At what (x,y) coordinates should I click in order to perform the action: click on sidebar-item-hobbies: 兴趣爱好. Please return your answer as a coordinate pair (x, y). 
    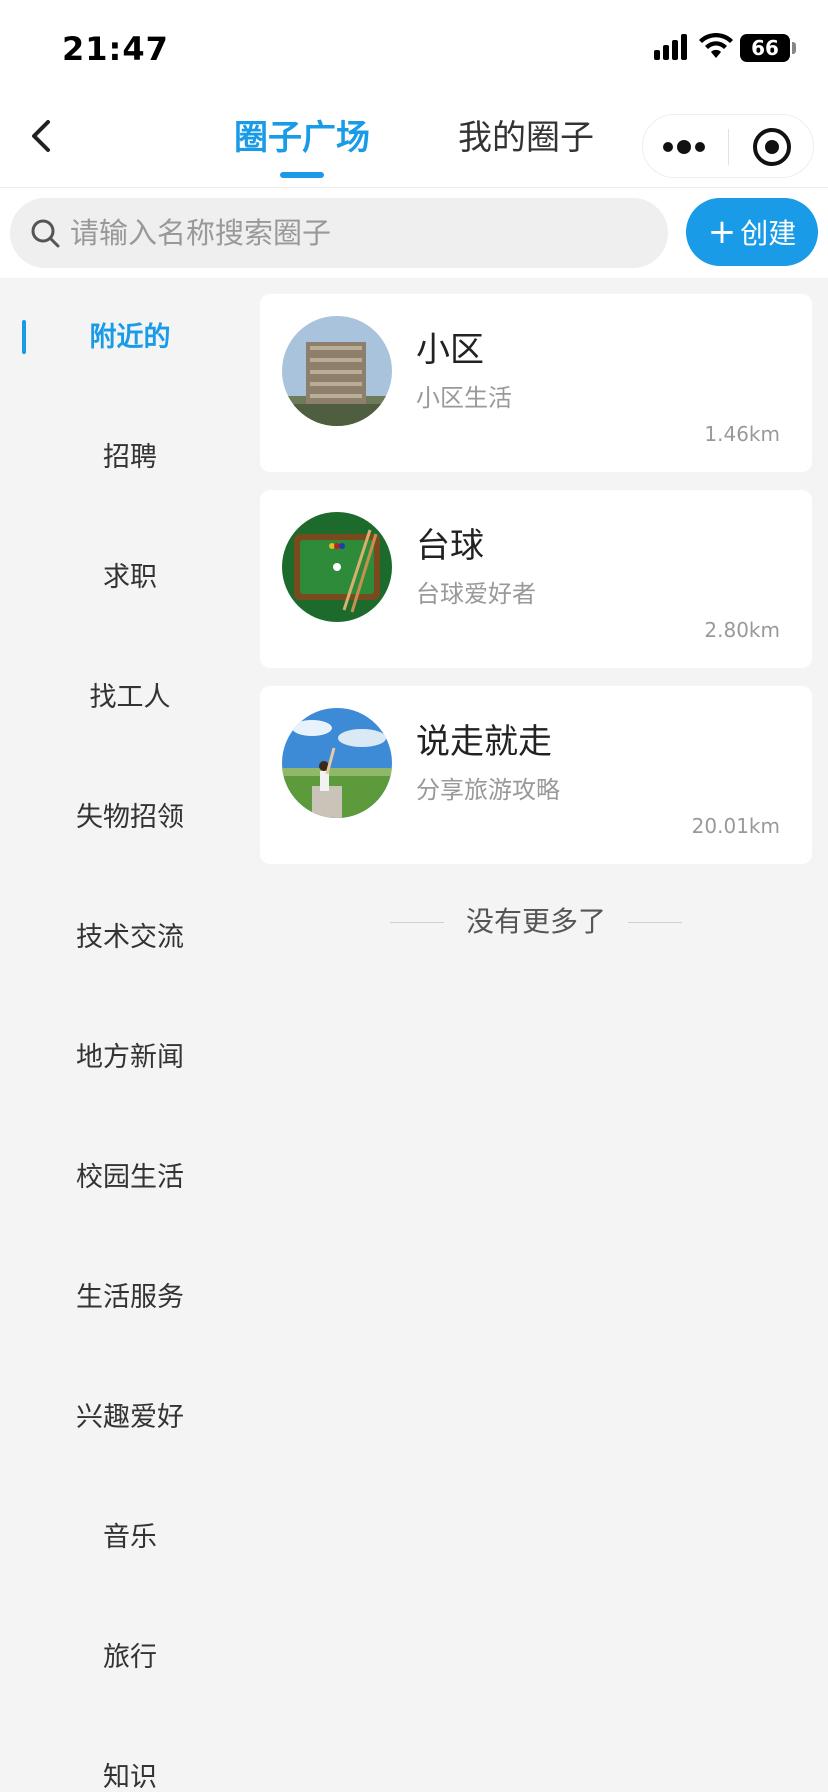
    Looking at the image, I should click on (130, 1418).